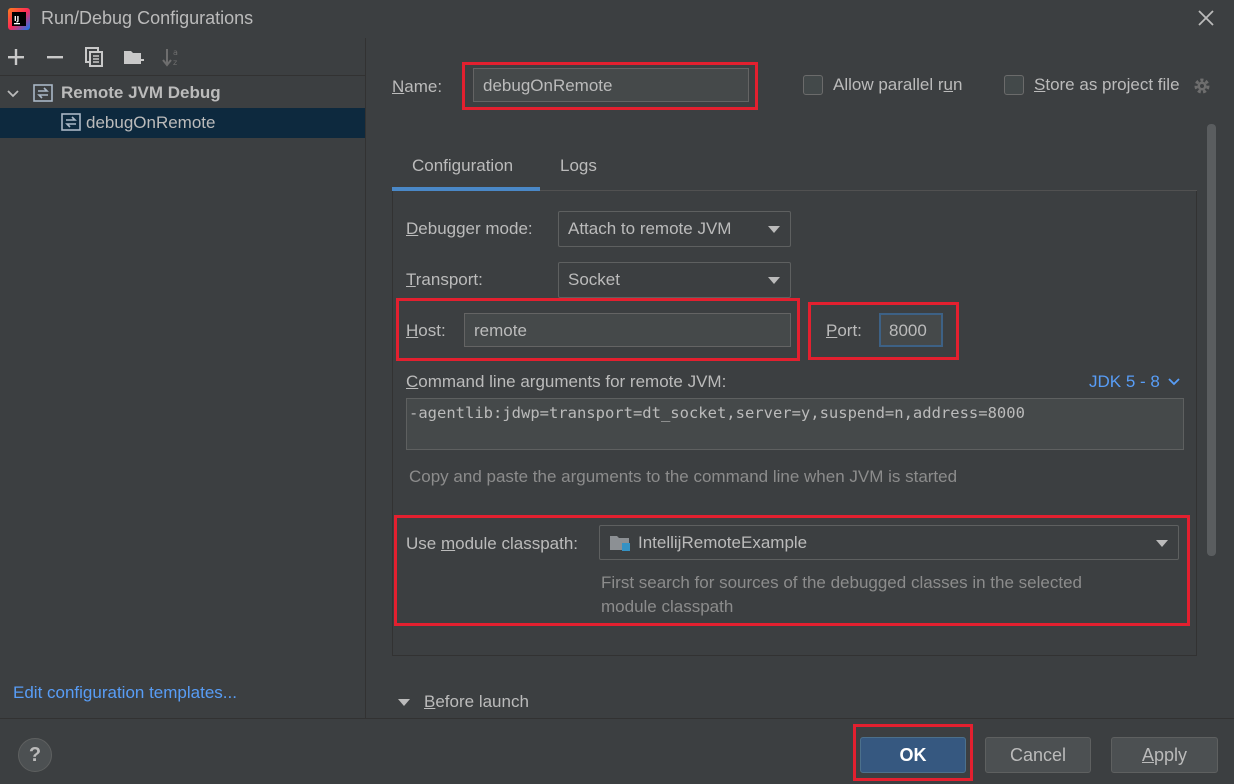 This screenshot has width=1234, height=784. I want to click on jdk-version-selector: JDK 5 - 8, so click(1134, 382).